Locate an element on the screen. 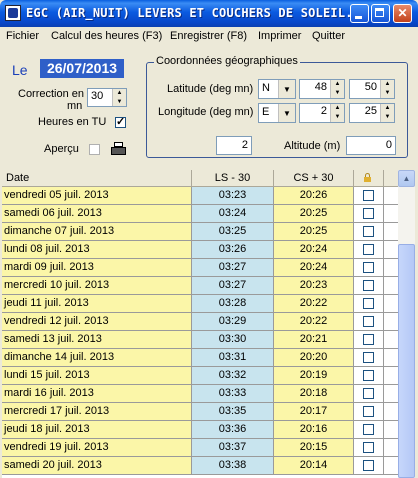 Image resolution: width=418 pixels, height=478 pixels. row-date: vendredi 05 juil. 2013 is located at coordinates (97, 195).